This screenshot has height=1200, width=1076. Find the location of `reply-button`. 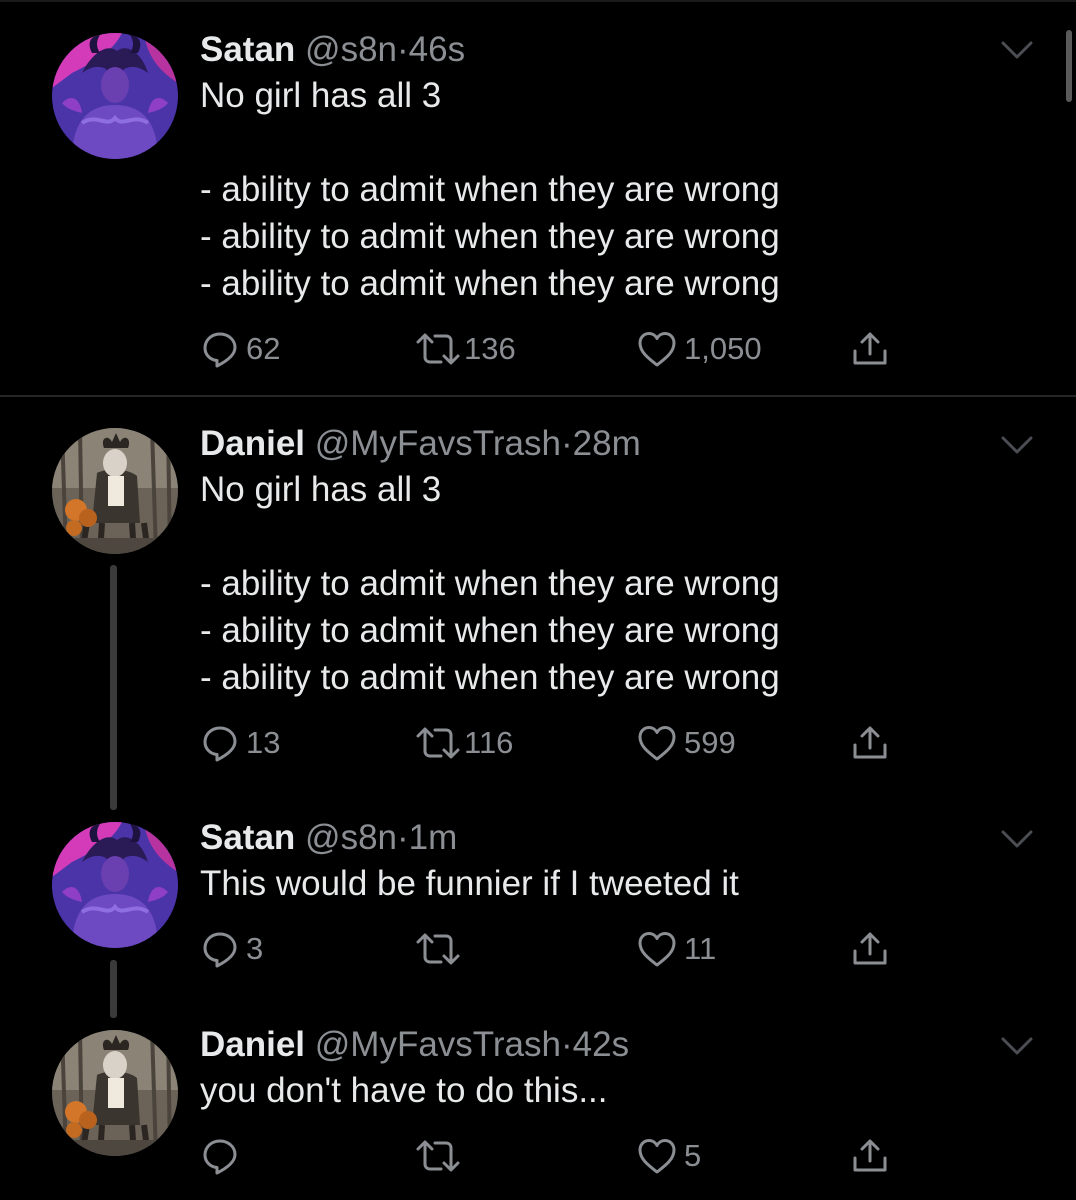

reply-button is located at coordinates (223, 1156).